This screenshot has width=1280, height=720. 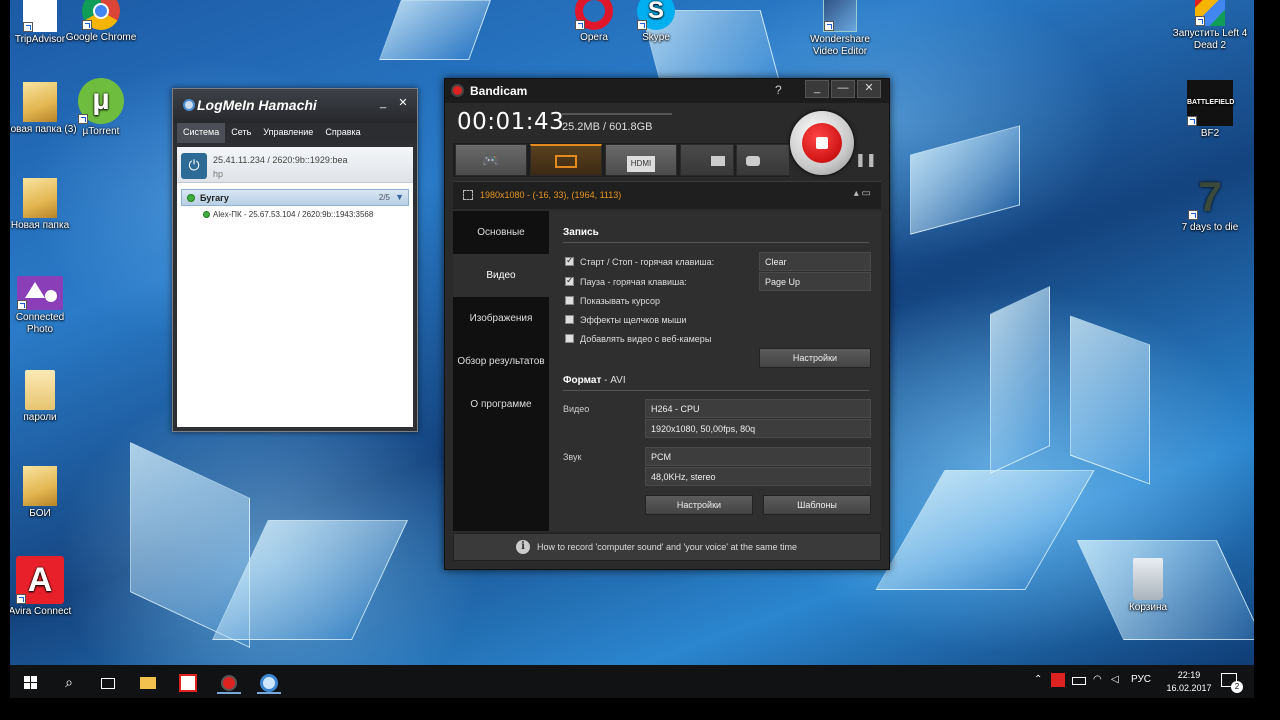 I want to click on chevron-down-icon: ▼, so click(x=399, y=197).